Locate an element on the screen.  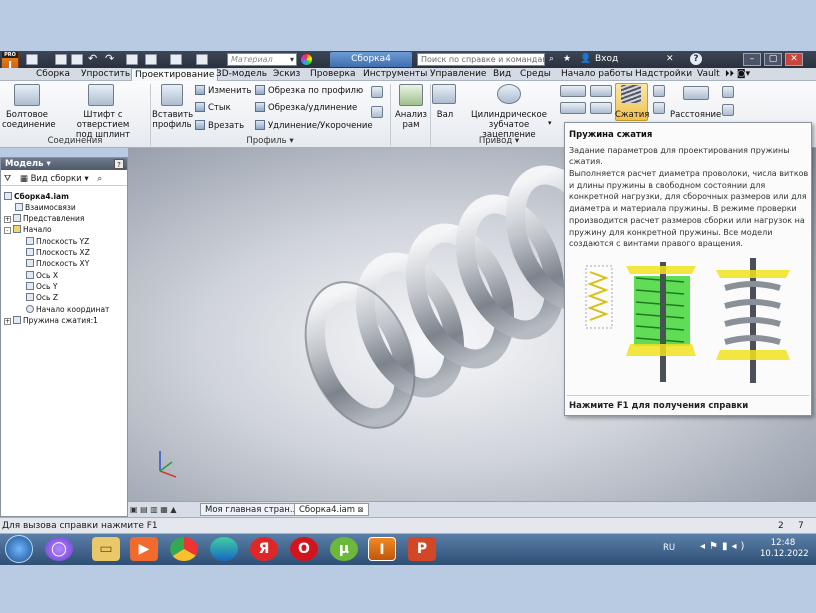
tab-get-started: Начало работы is located at coordinates (597, 74).